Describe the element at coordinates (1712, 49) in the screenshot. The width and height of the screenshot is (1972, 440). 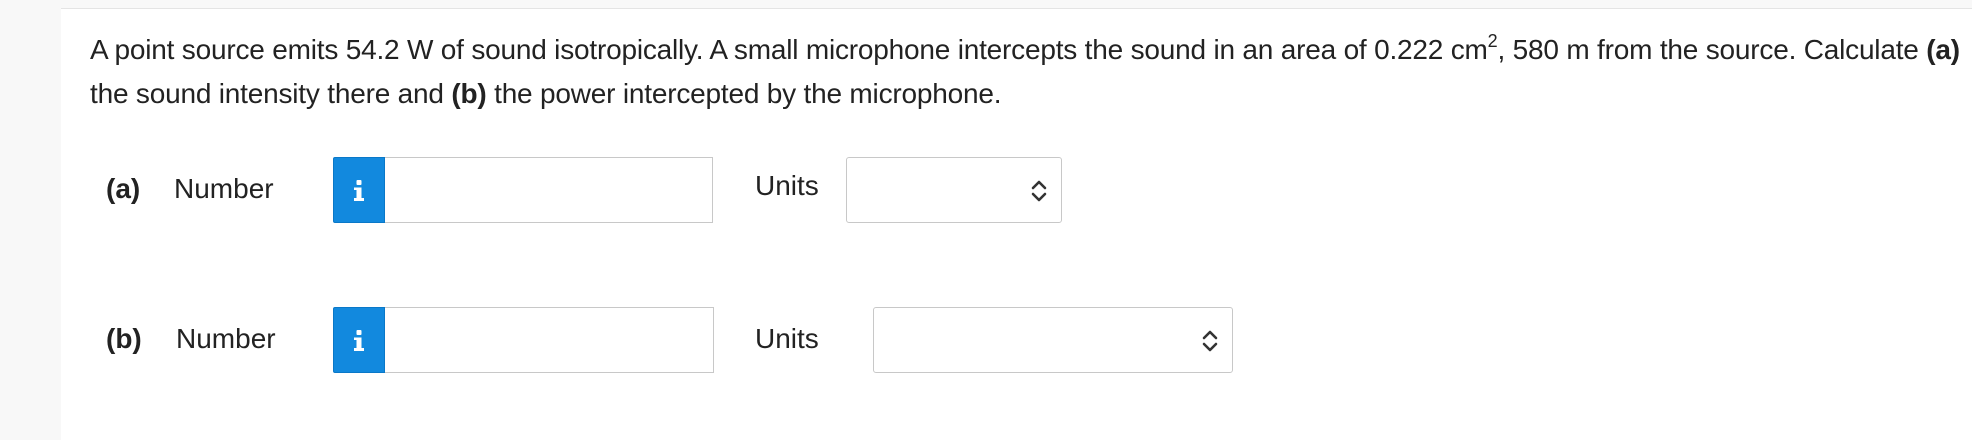
I see `question-text-part: , 580 m from the source. Calculate` at that location.